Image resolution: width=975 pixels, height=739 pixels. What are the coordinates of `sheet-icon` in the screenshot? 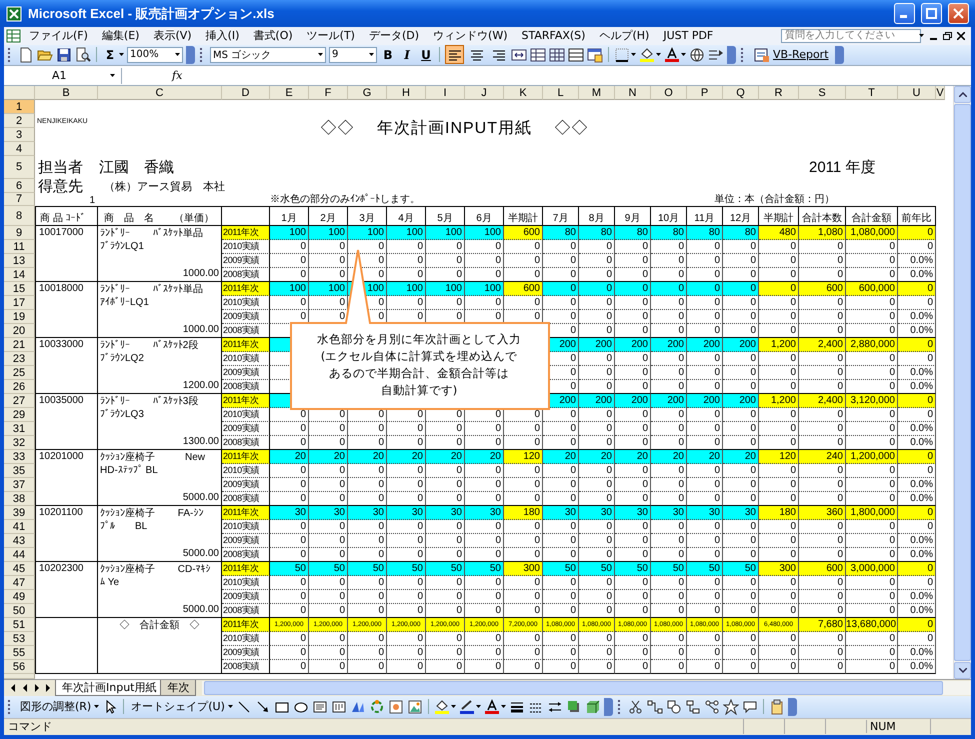 It's located at (14, 35).